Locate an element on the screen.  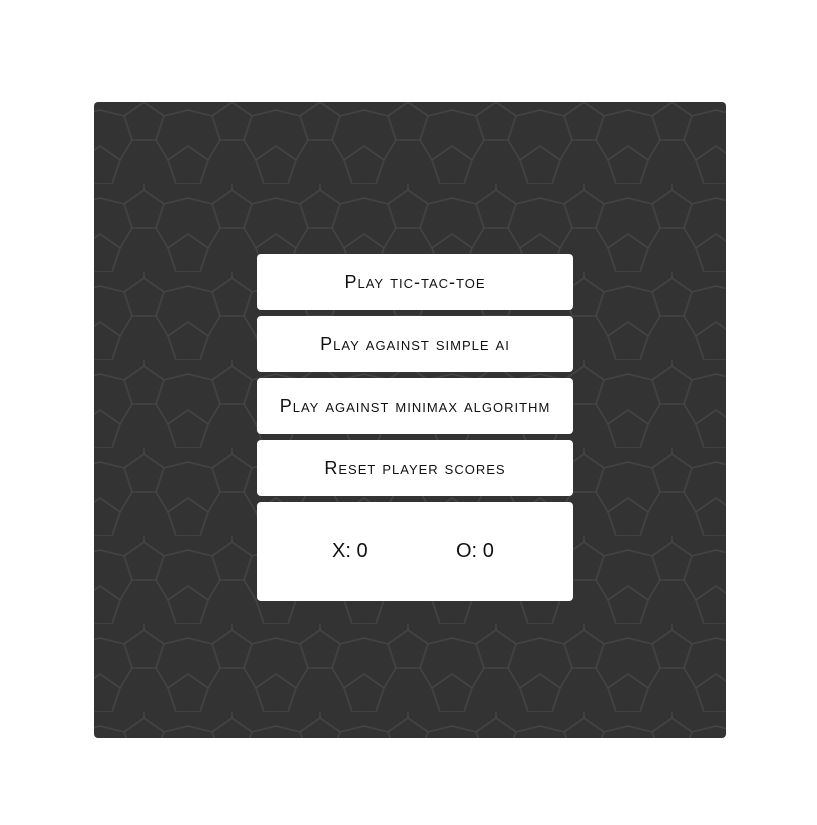
score-x: X: 0 is located at coordinates (350, 551).